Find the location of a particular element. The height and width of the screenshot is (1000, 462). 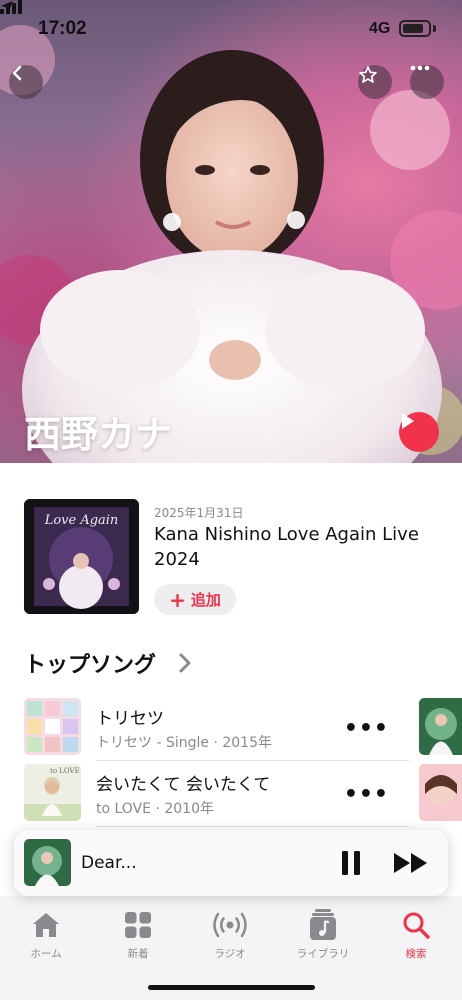

pause-icon is located at coordinates (351, 863).